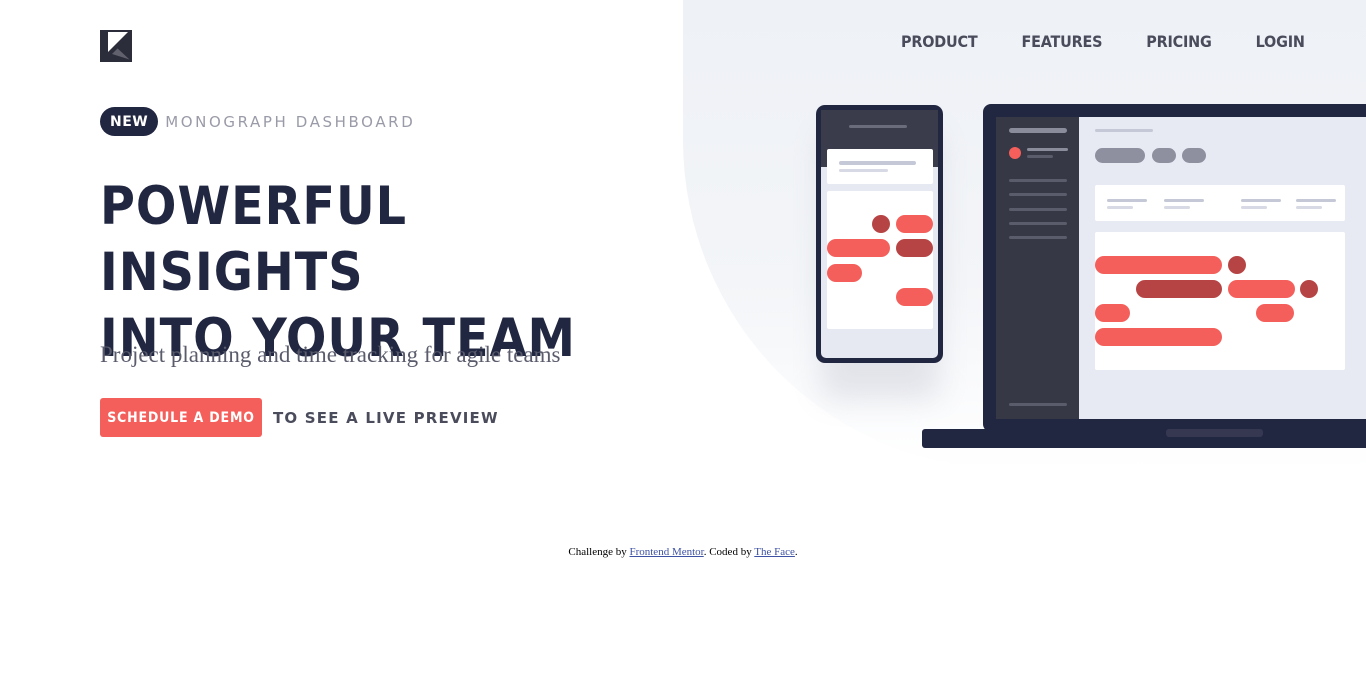  What do you see at coordinates (727, 552) in the screenshot?
I see `footer-middle: . Coded by` at bounding box center [727, 552].